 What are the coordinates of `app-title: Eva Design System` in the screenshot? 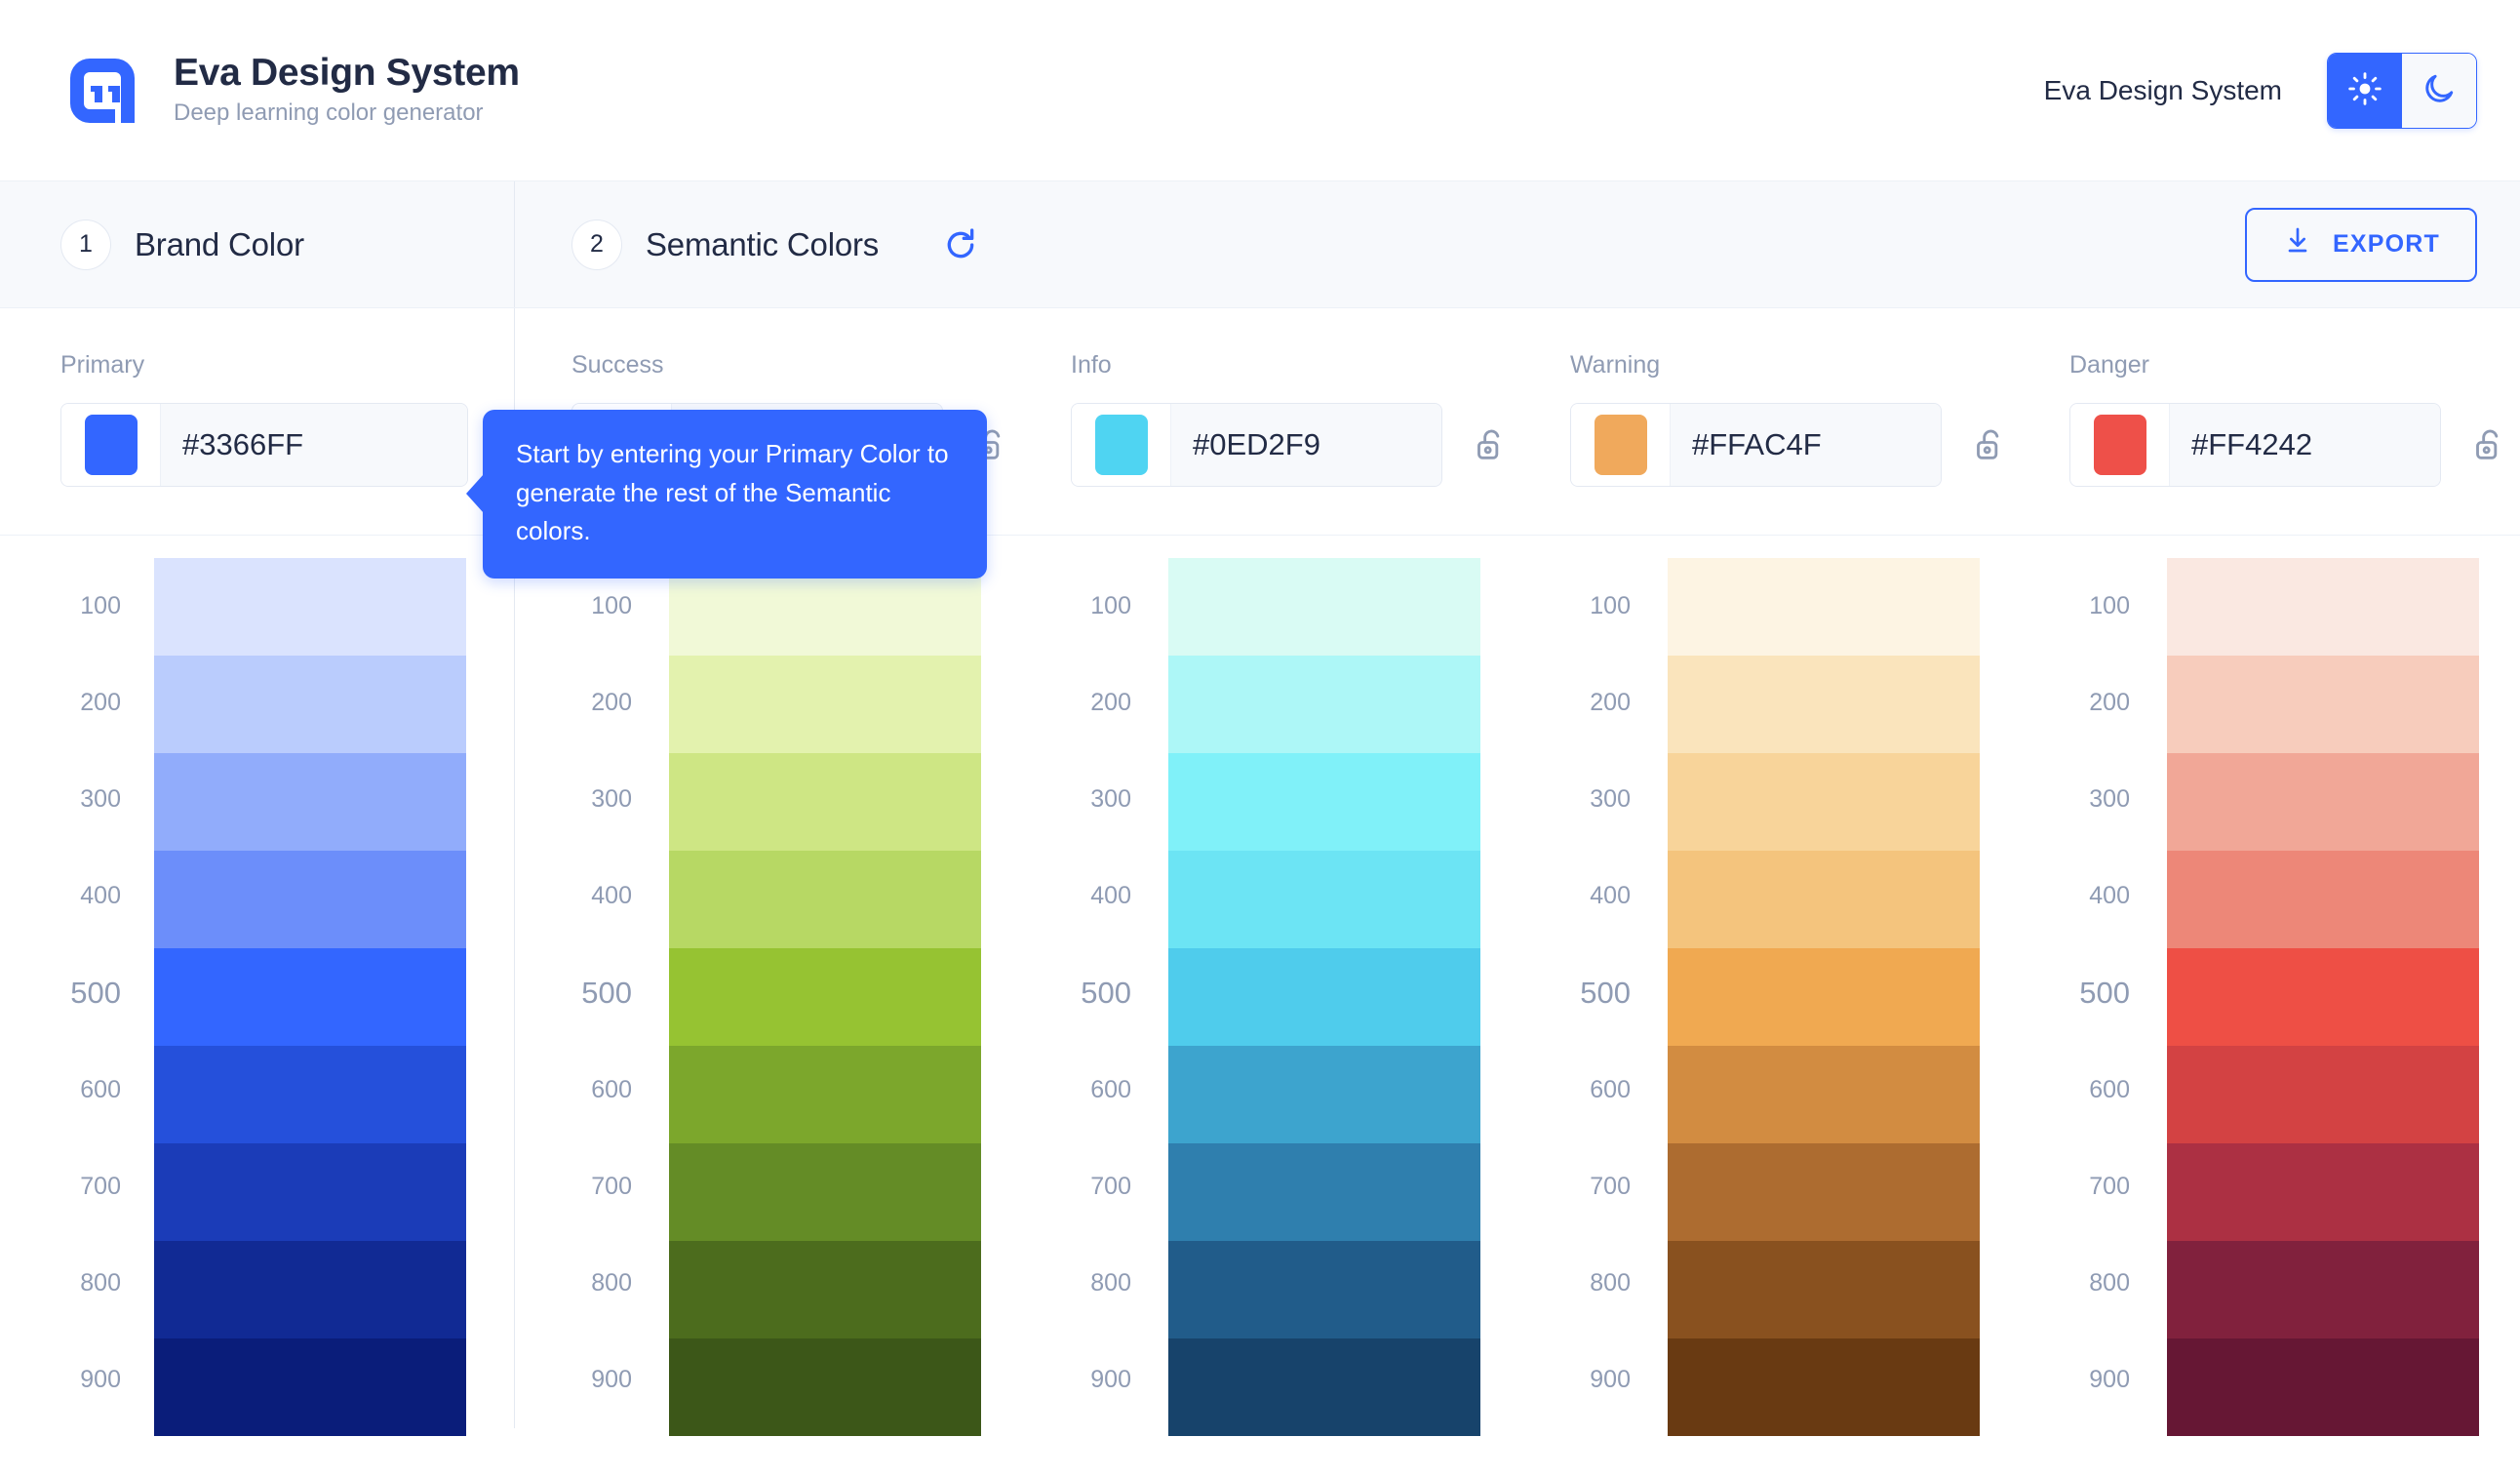 It's located at (347, 73).